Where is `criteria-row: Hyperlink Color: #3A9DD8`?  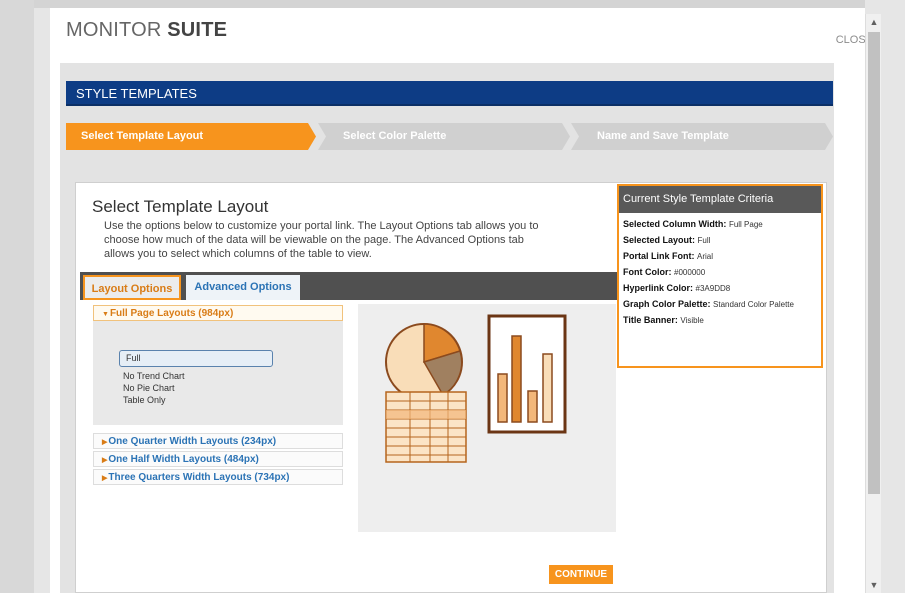 criteria-row: Hyperlink Color: #3A9DD8 is located at coordinates (720, 288).